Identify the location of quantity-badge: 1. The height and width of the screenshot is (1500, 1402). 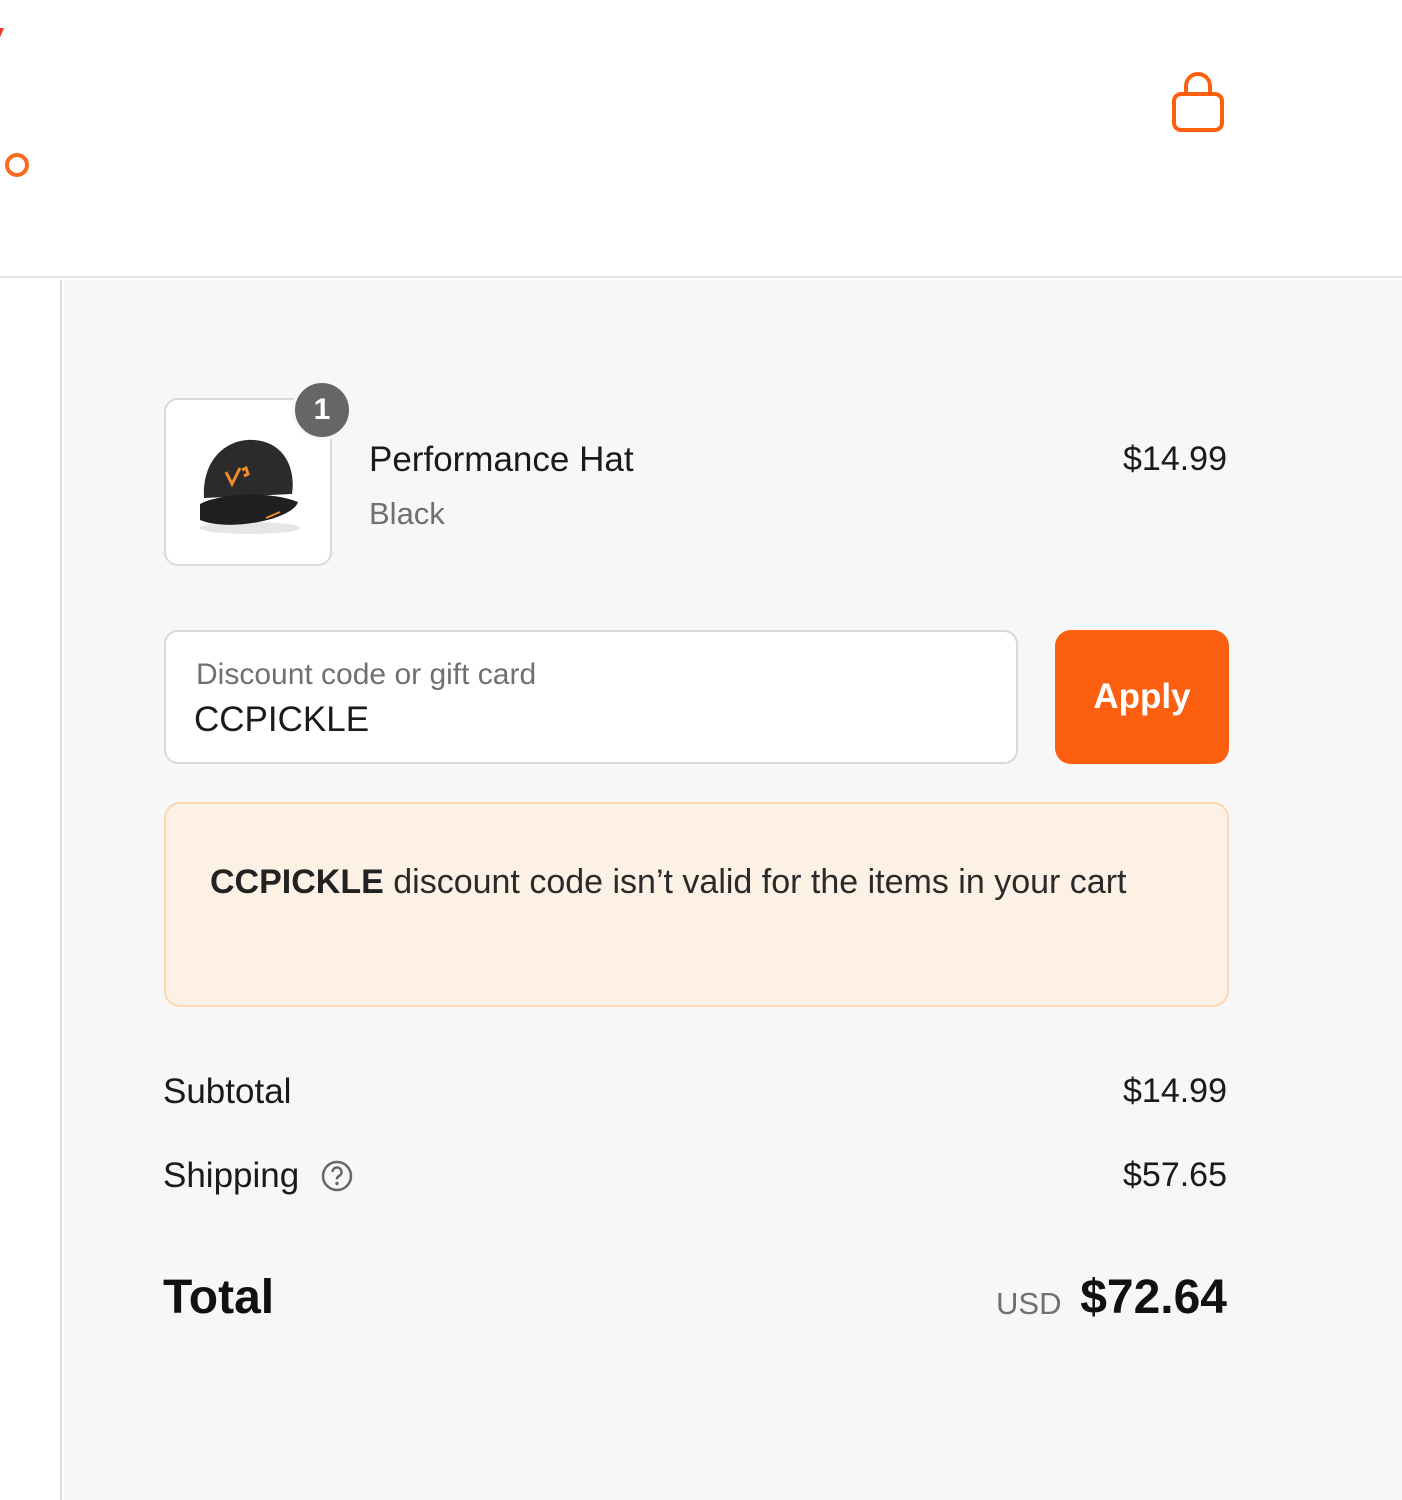
(322, 410).